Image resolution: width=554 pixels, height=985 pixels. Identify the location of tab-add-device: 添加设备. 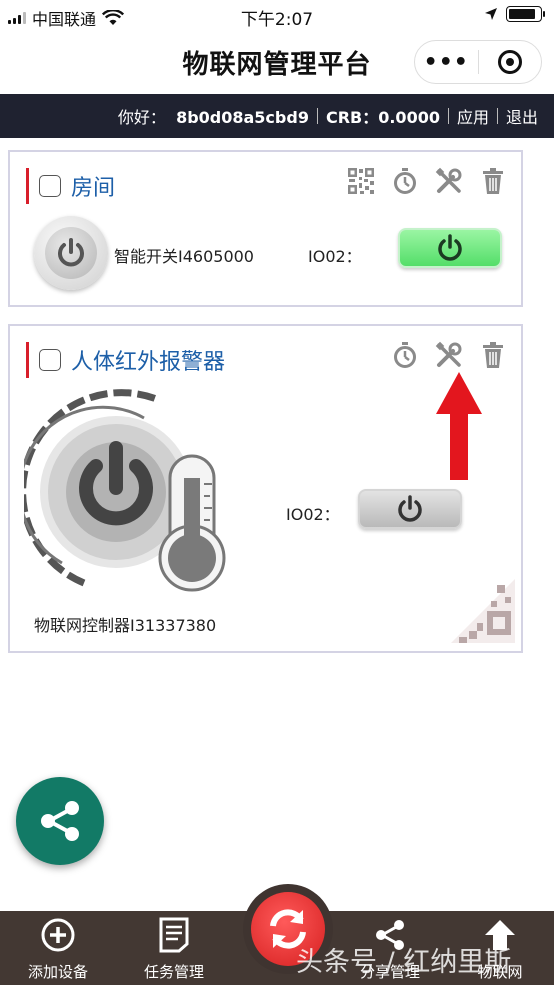
(58, 949).